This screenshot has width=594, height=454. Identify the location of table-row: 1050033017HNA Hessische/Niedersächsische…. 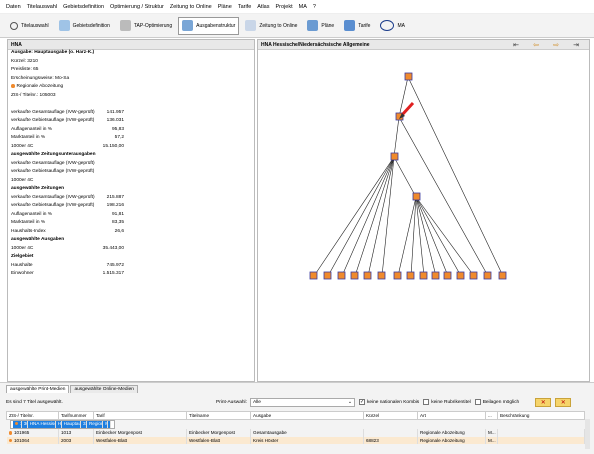
(62, 424).